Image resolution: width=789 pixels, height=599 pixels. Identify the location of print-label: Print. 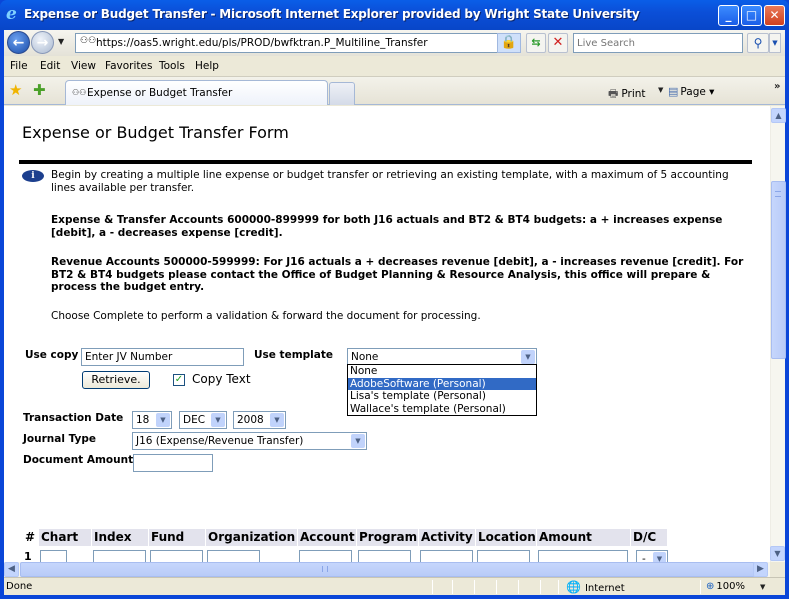
(633, 94).